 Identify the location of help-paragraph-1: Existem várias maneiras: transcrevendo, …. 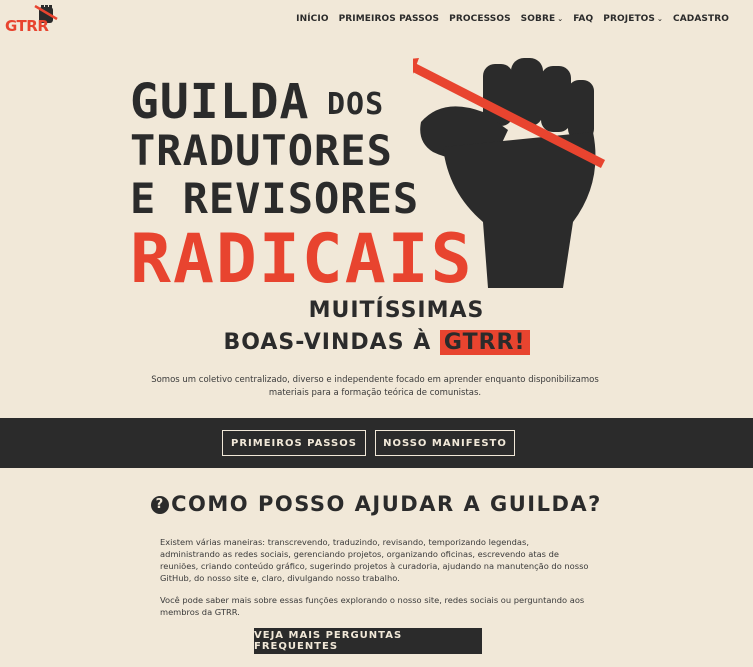
(374, 560).